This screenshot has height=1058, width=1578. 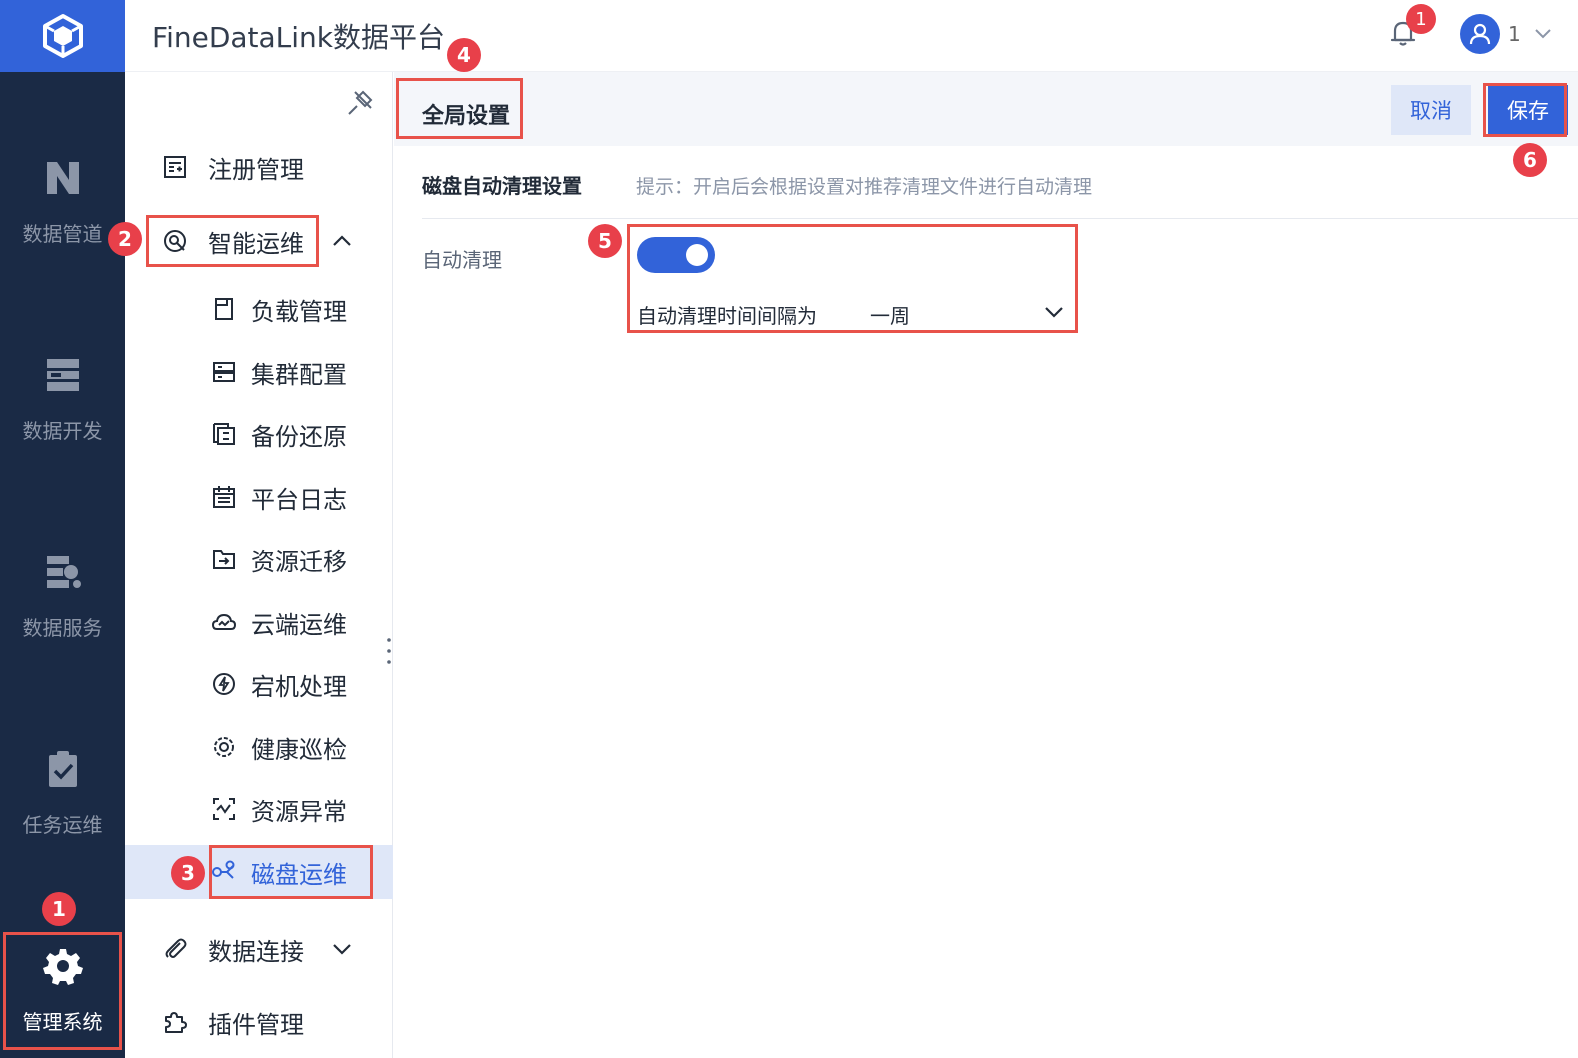 I want to click on chevron-up-icon, so click(x=342, y=240).